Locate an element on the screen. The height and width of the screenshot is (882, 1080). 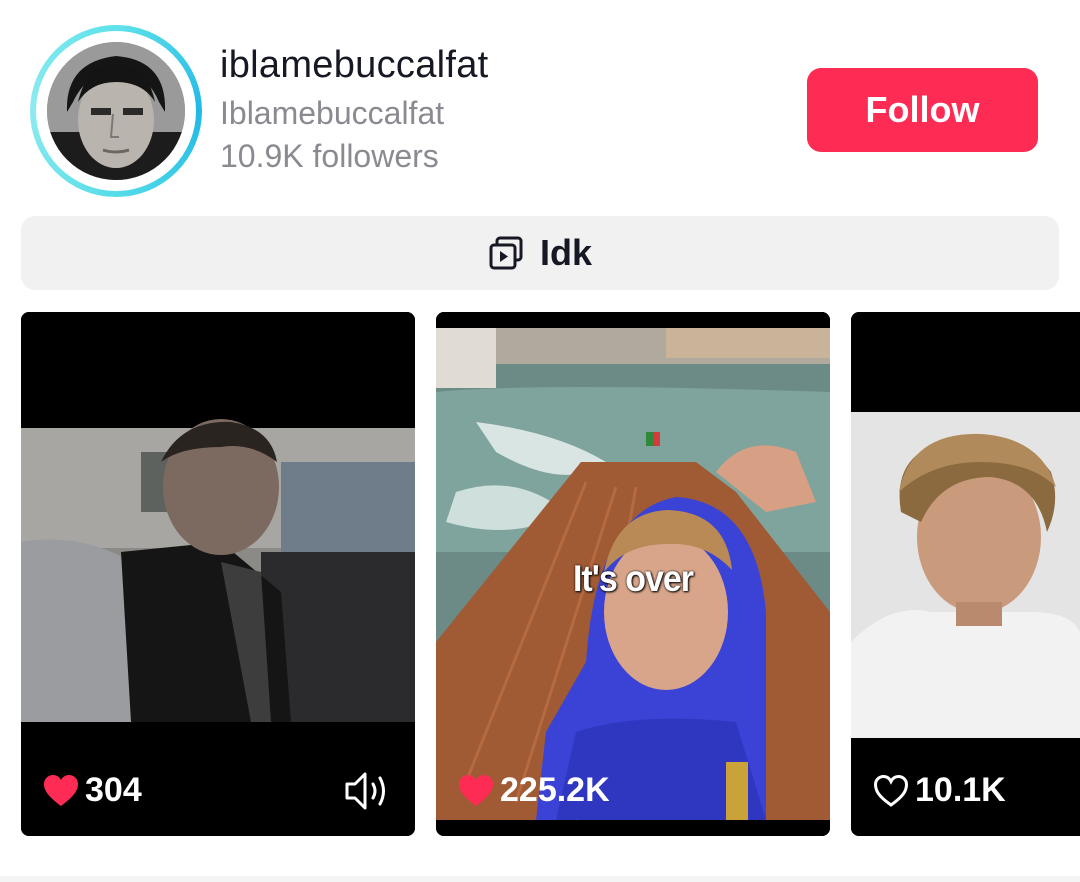
divider is located at coordinates (540, 879).